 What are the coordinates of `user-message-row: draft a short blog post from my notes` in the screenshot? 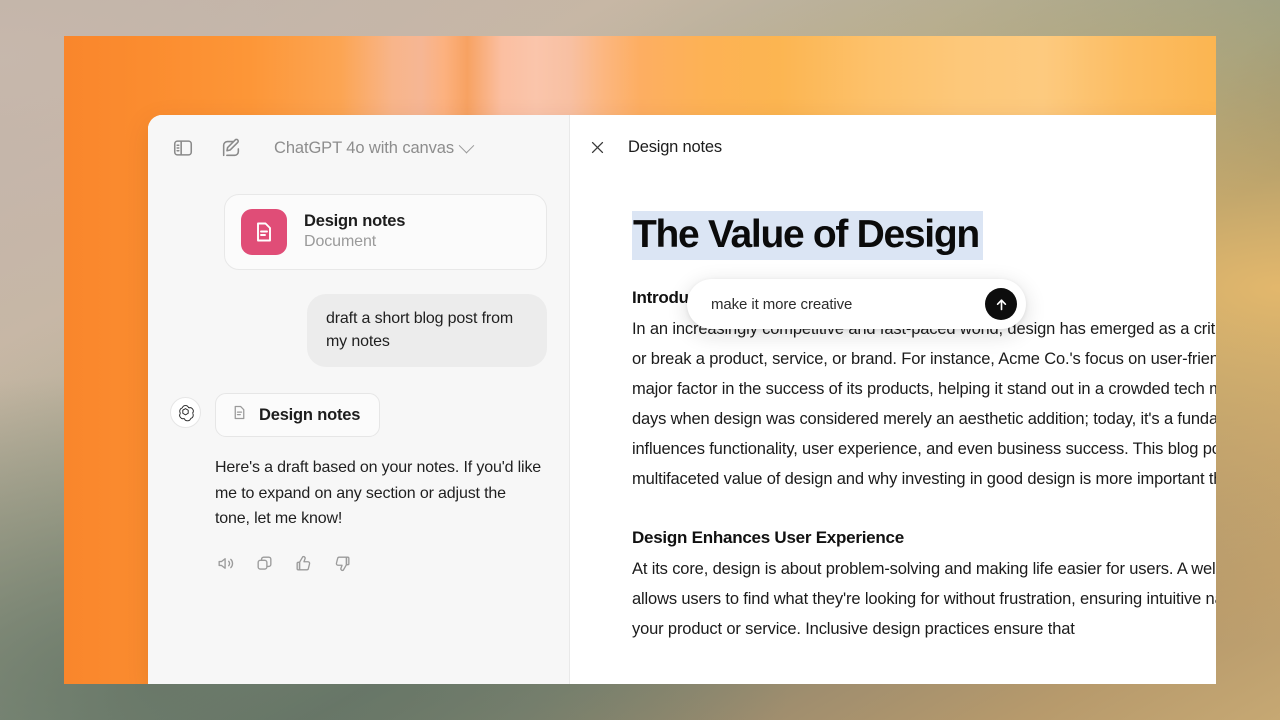 It's located at (358, 319).